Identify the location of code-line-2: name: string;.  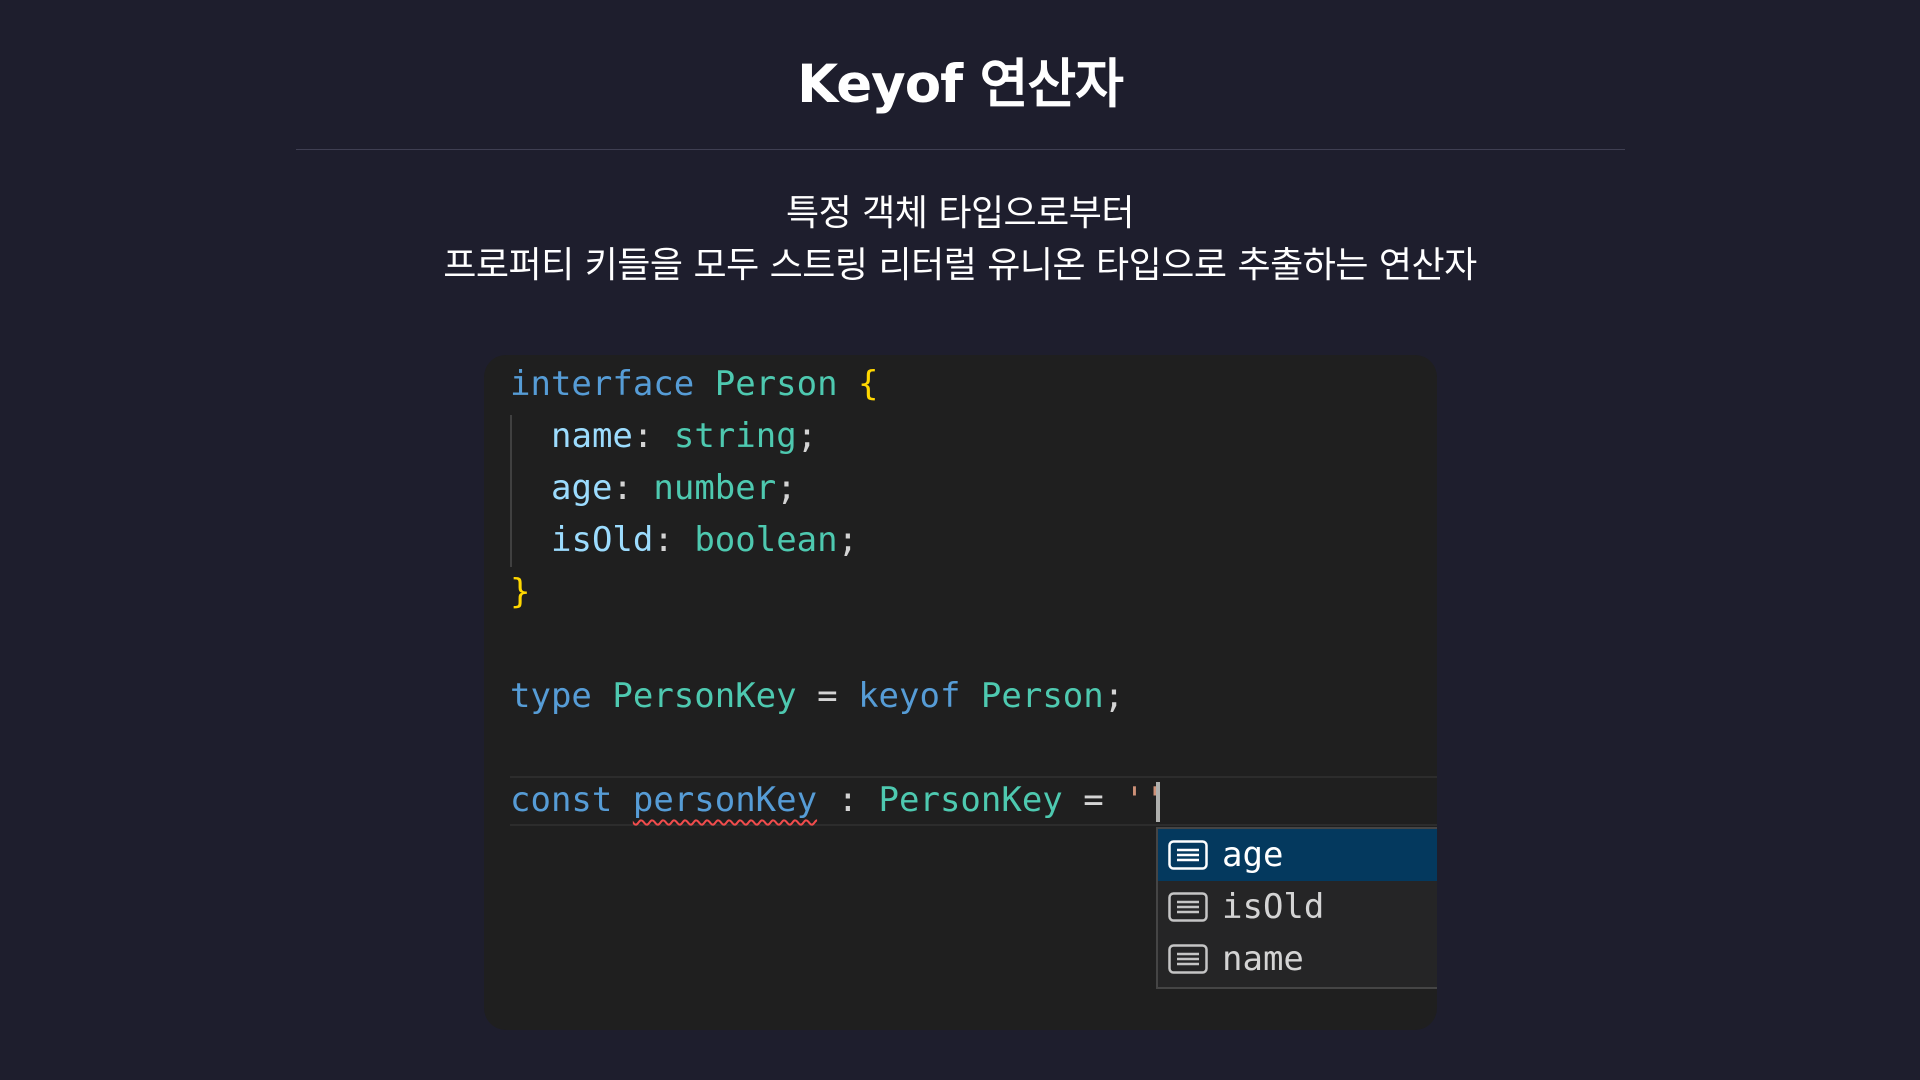
(684, 436).